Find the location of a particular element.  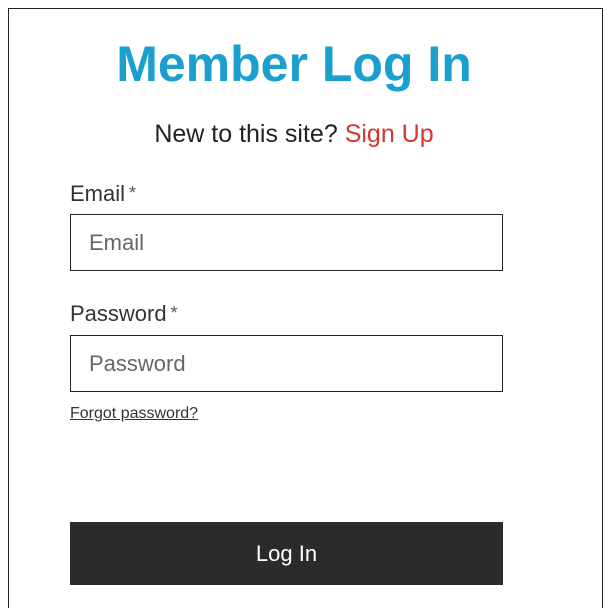

page-title: Member Log In is located at coordinates (294, 64).